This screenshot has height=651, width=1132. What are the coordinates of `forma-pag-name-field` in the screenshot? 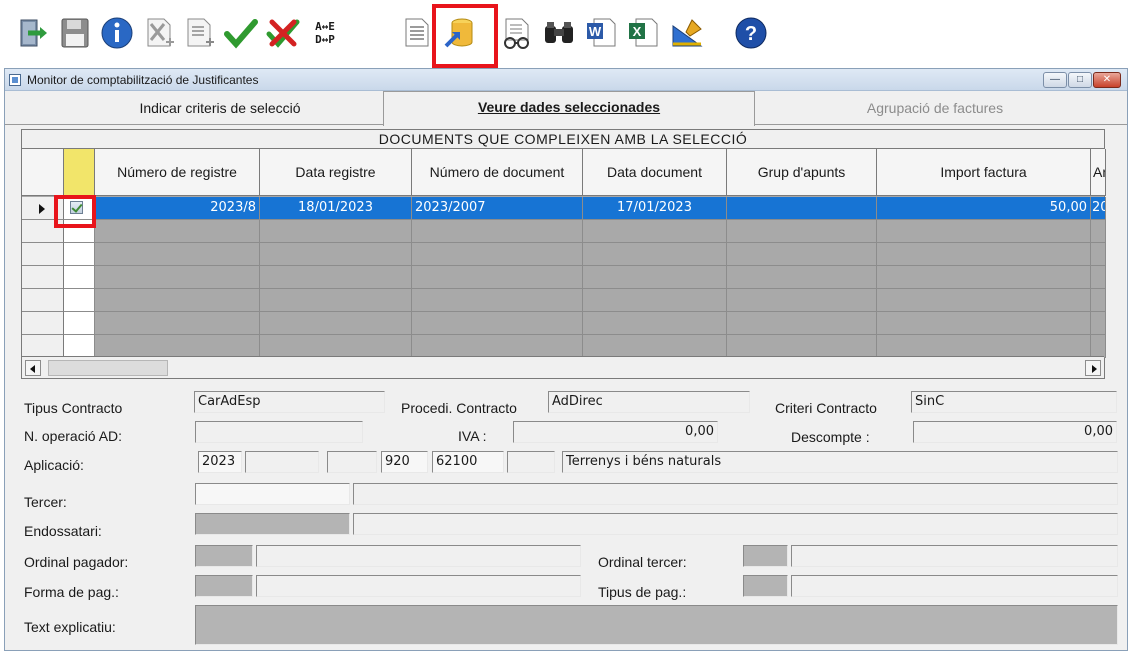 It's located at (418, 586).